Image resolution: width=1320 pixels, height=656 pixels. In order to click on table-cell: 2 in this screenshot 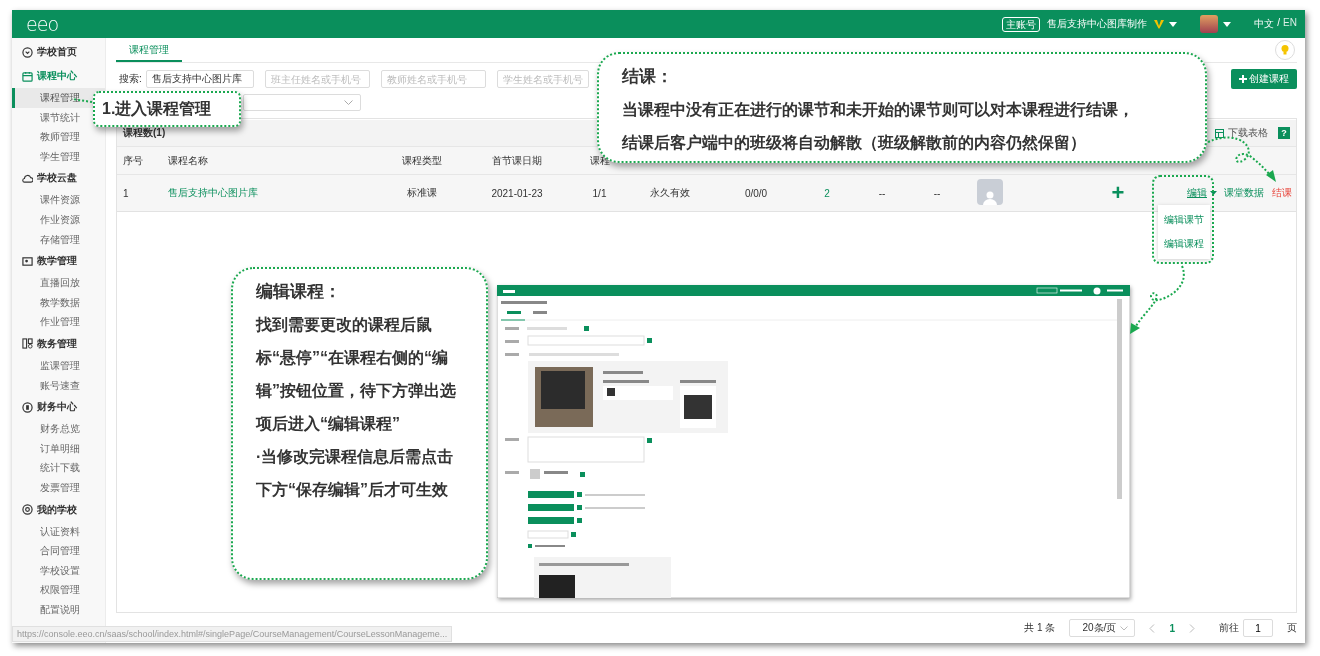, I will do `click(827, 193)`.